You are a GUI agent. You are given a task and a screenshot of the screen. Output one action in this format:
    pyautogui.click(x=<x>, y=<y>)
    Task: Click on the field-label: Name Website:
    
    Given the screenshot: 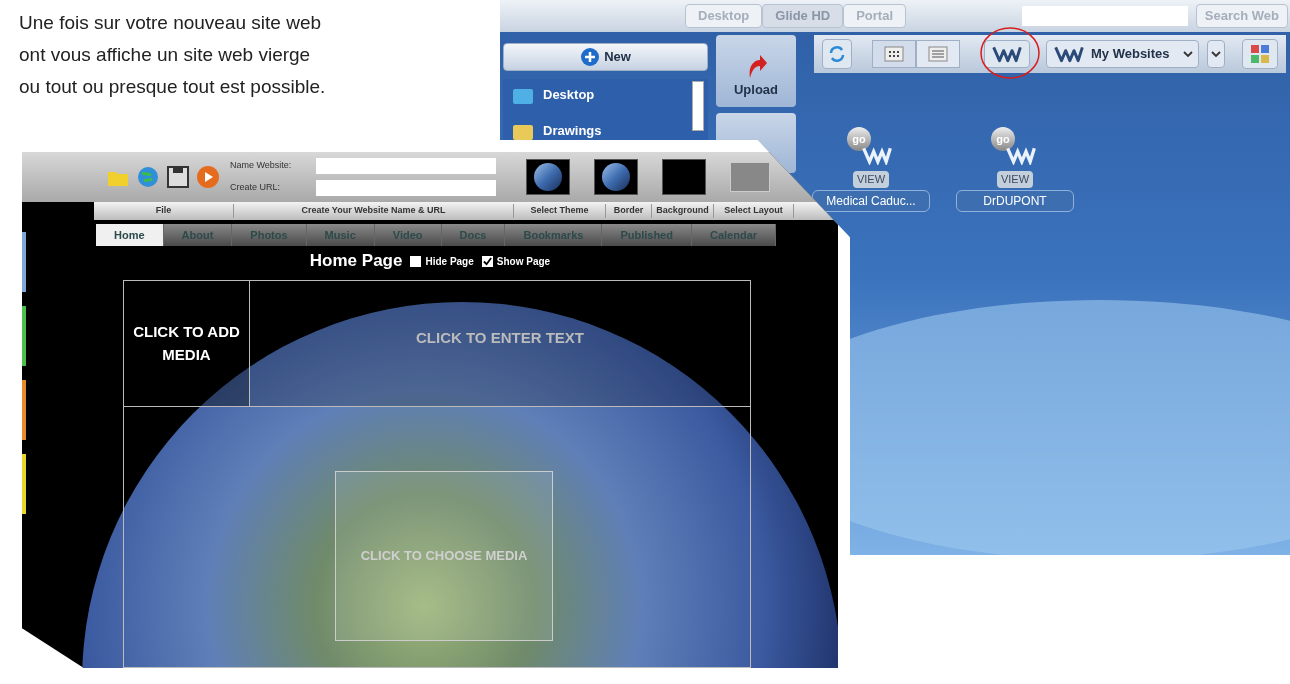 What is the action you would take?
    pyautogui.click(x=261, y=166)
    